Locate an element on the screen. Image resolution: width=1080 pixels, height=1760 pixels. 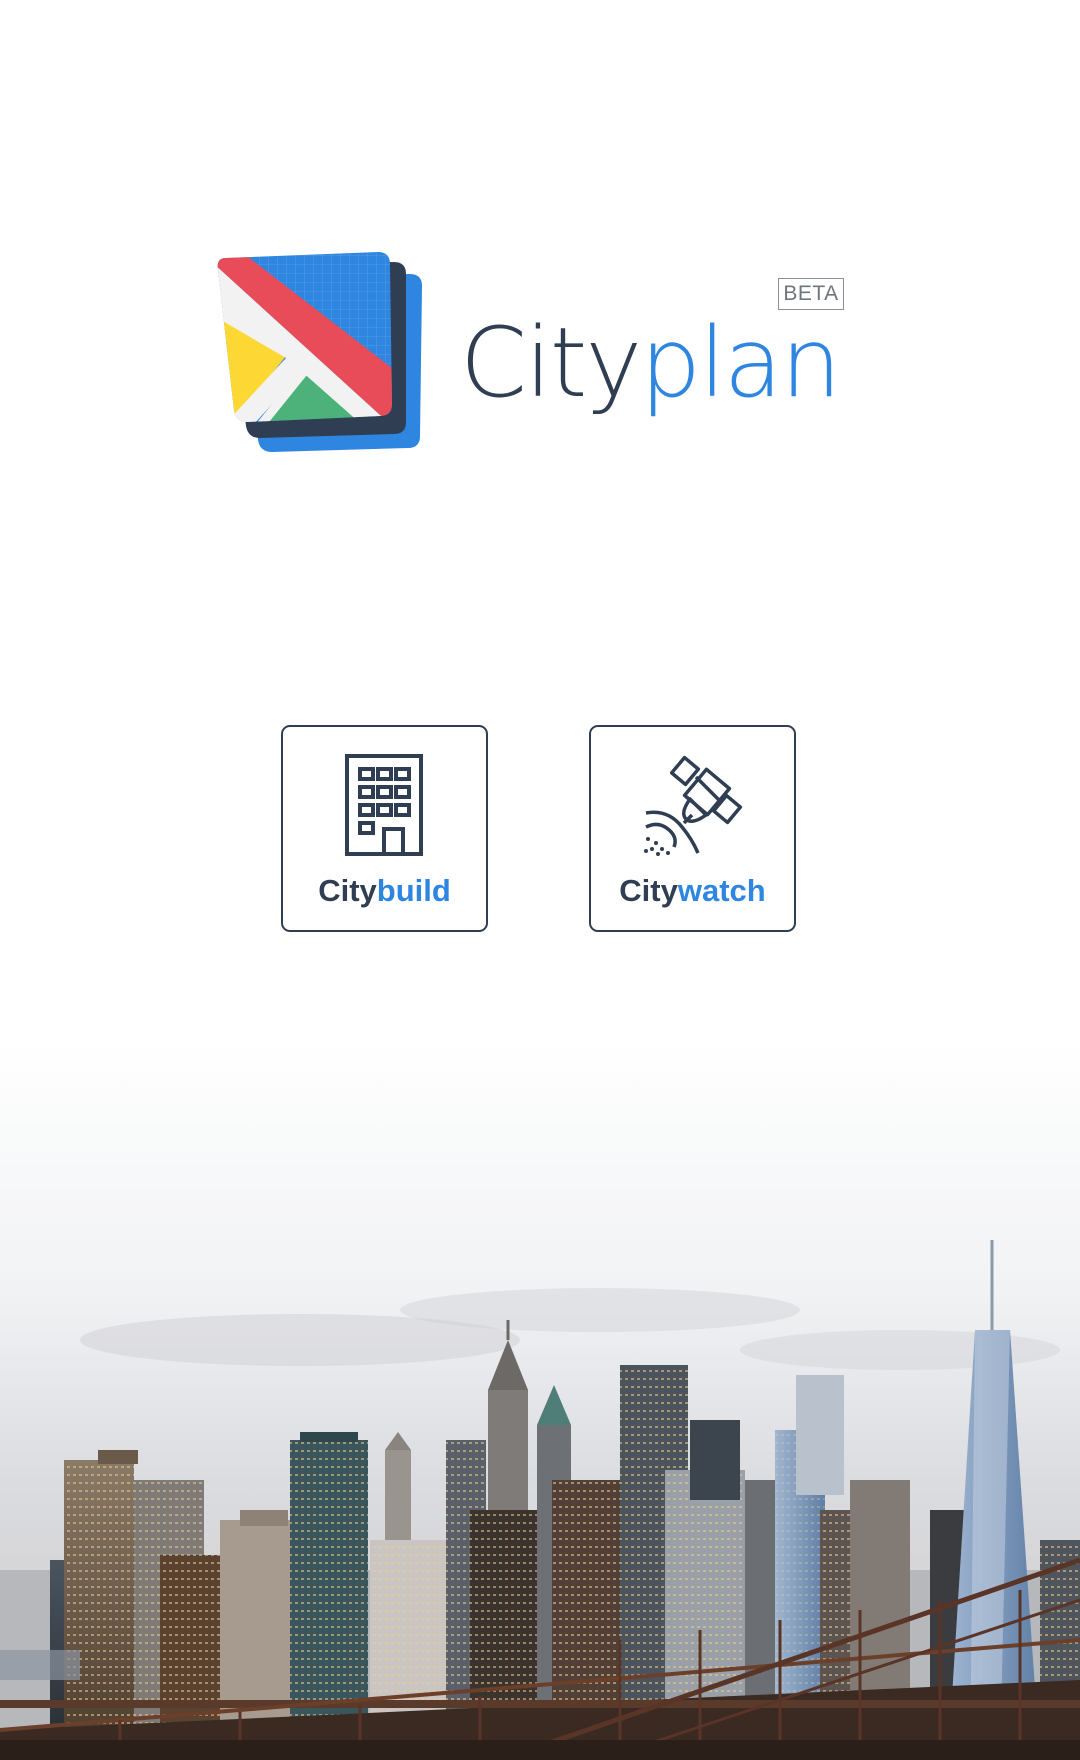
citybuild-label: Citybuild is located at coordinates (384, 891).